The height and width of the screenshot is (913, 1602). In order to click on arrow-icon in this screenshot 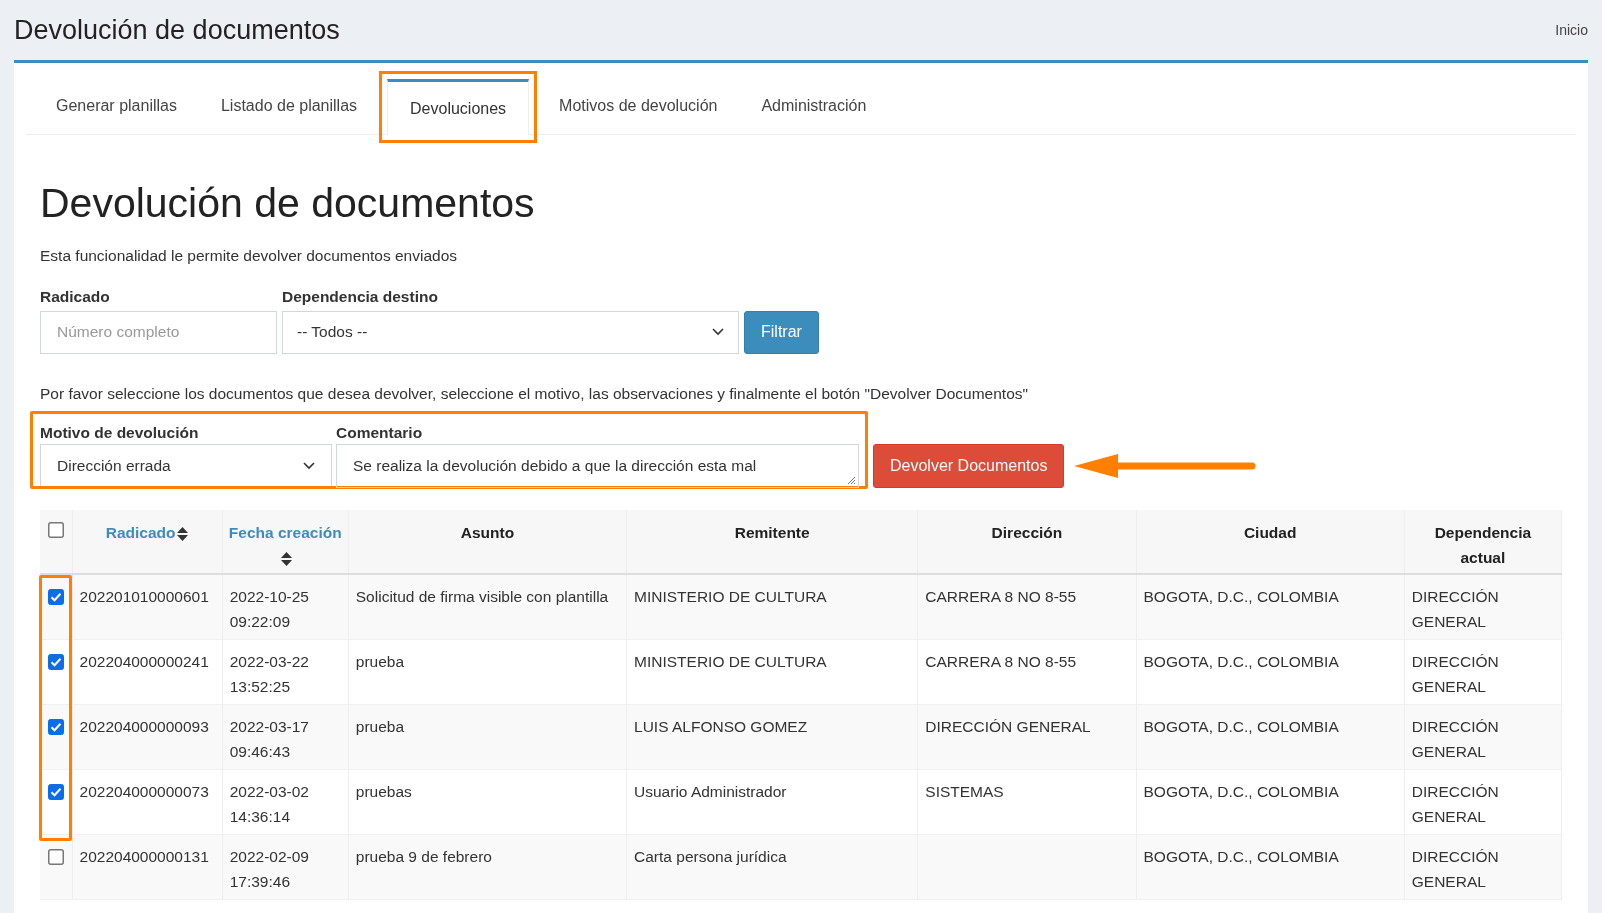, I will do `click(1165, 466)`.